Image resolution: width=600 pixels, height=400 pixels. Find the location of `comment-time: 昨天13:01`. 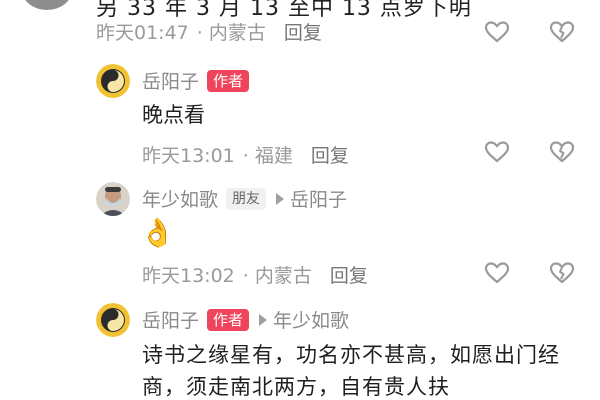

comment-time: 昨天13:01 is located at coordinates (188, 156).